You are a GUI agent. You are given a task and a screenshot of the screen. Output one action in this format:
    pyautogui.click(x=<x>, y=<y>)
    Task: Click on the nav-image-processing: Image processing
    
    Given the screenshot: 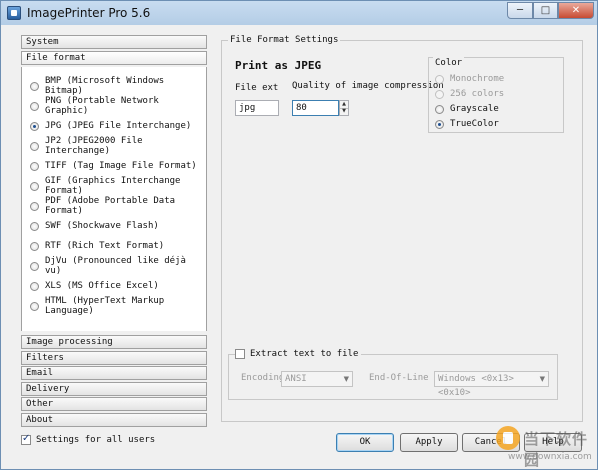 What is the action you would take?
    pyautogui.click(x=114, y=342)
    